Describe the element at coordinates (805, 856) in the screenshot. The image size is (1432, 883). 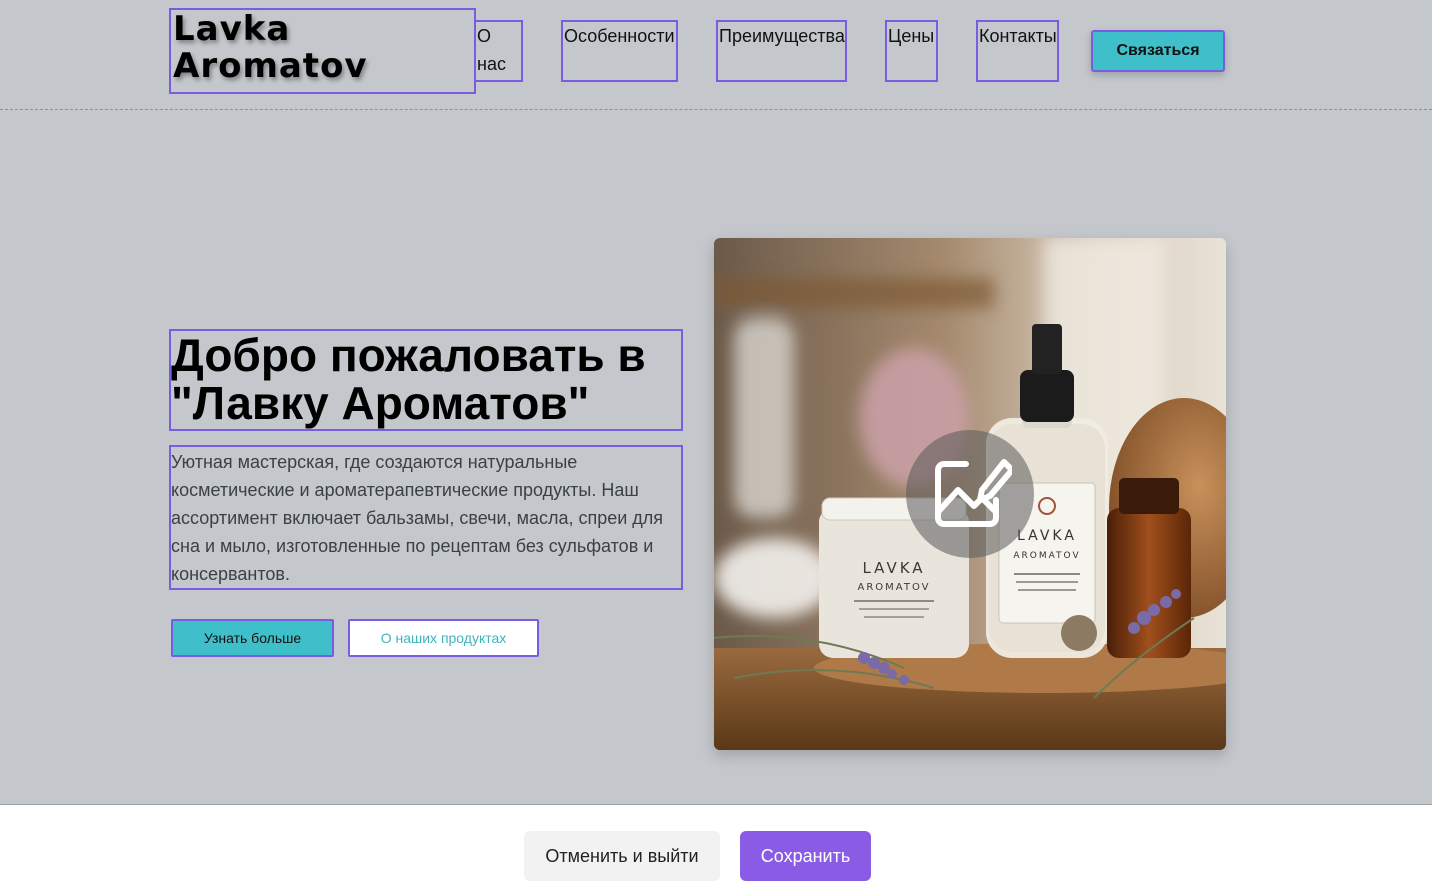
I see `save-button: Сохранить` at that location.